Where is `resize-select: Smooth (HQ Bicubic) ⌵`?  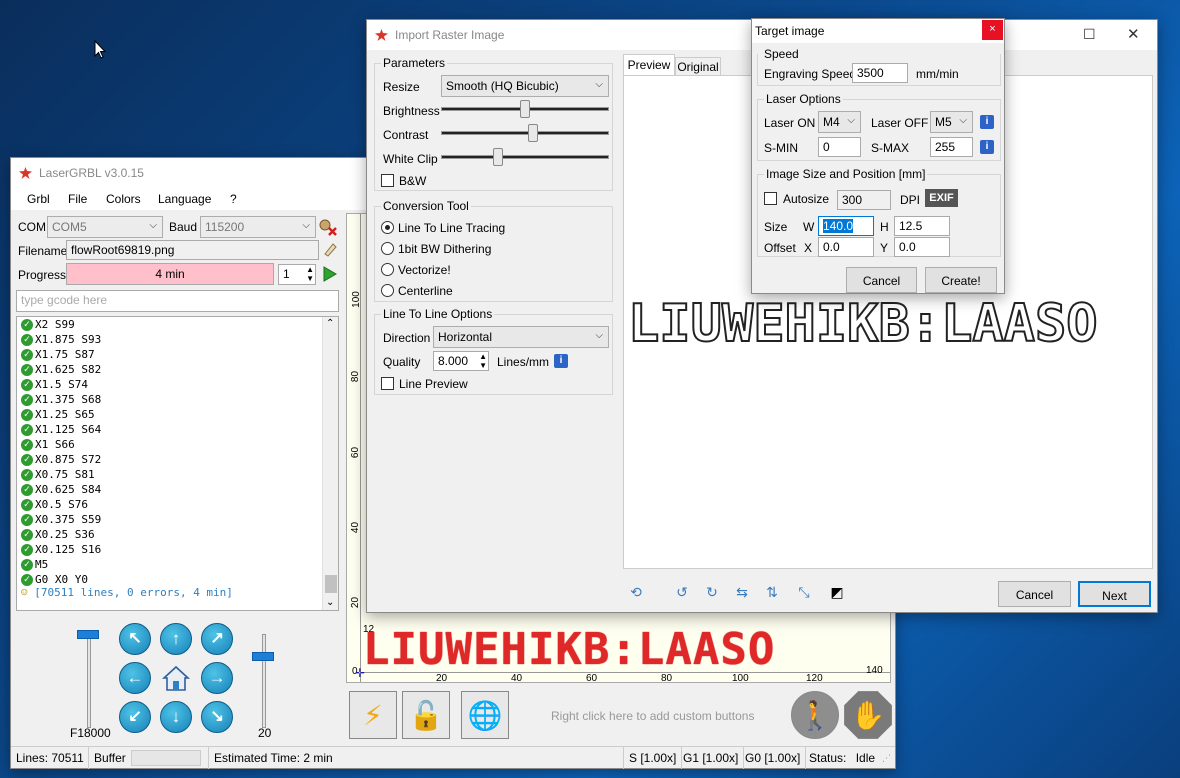 resize-select: Smooth (HQ Bicubic) ⌵ is located at coordinates (525, 86).